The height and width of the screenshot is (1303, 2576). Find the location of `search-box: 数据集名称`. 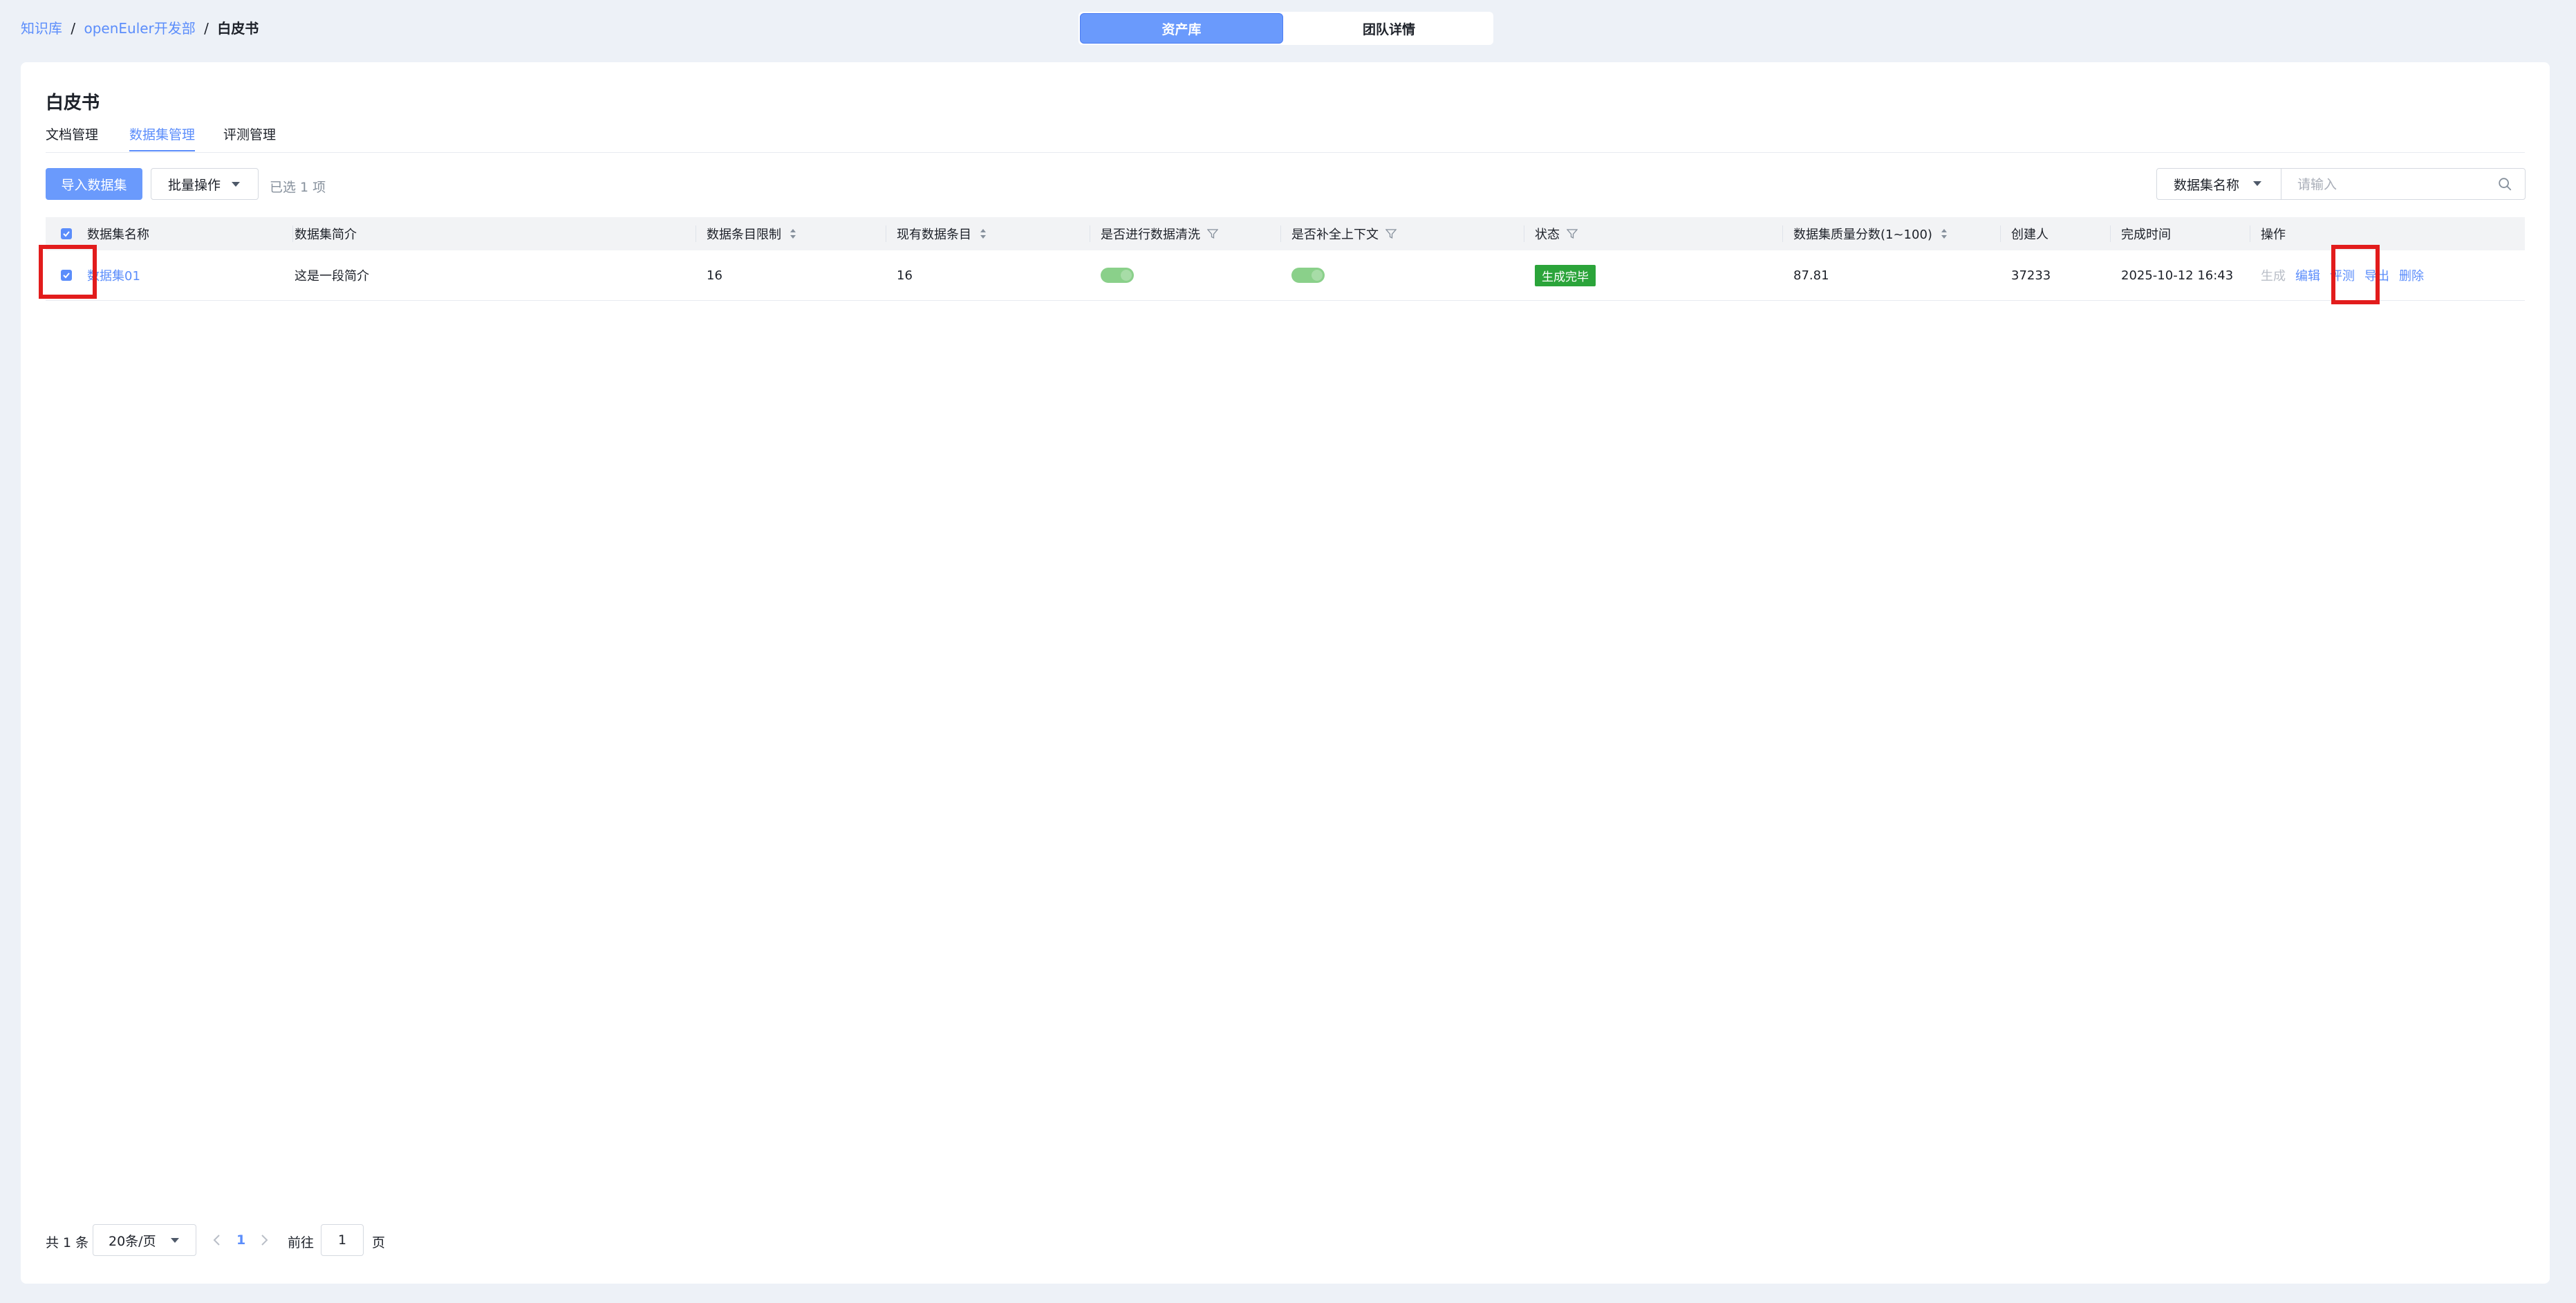

search-box: 数据集名称 is located at coordinates (2341, 184).